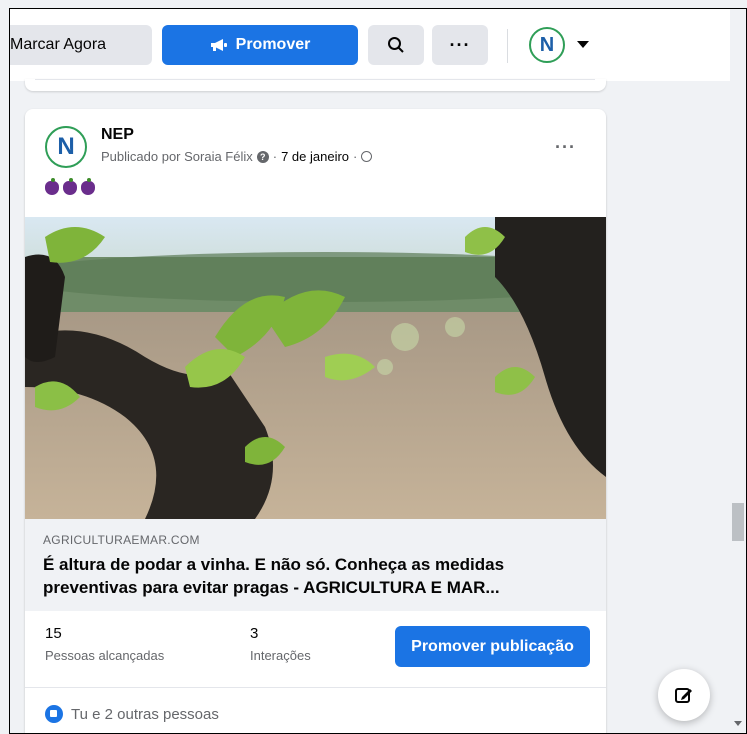 Image resolution: width=747 pixels, height=734 pixels. I want to click on post-more-icon: ···, so click(565, 147).